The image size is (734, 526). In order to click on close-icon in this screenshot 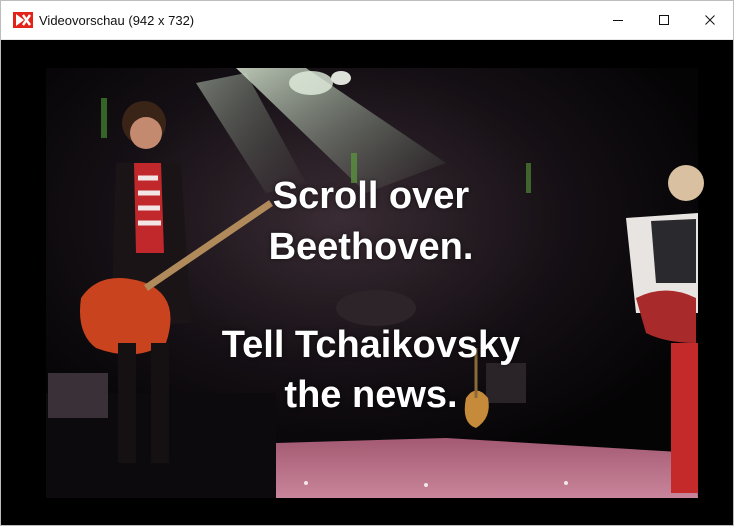, I will do `click(710, 20)`.